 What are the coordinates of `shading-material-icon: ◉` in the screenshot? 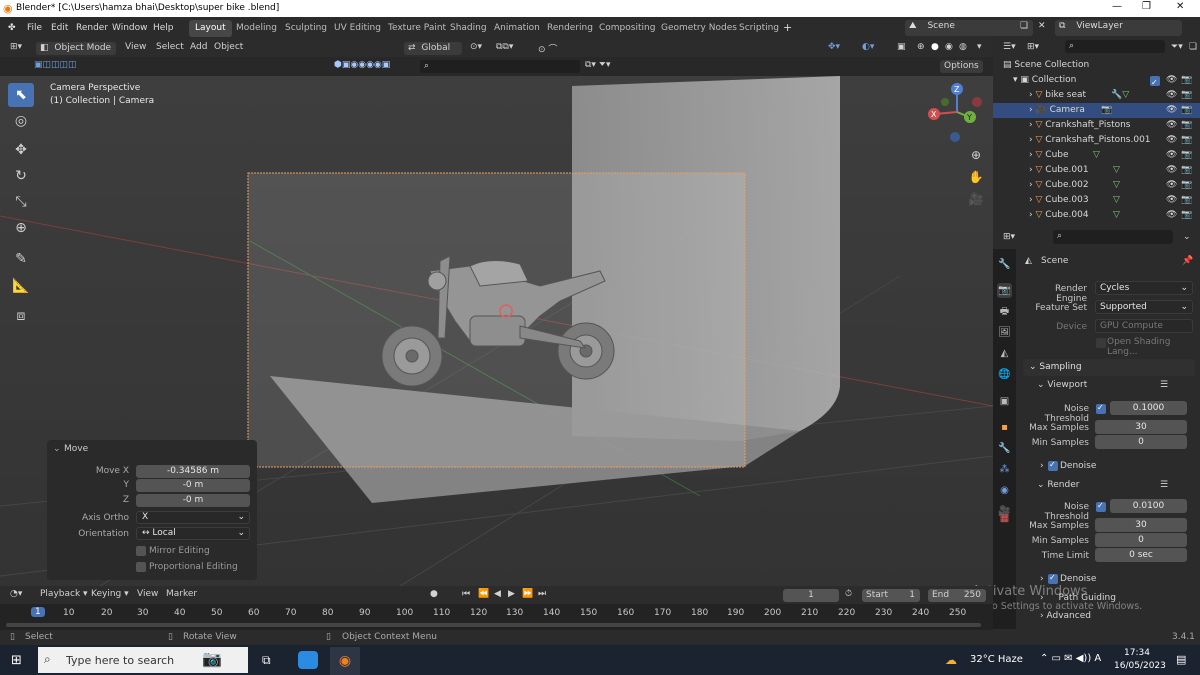 It's located at (949, 48).